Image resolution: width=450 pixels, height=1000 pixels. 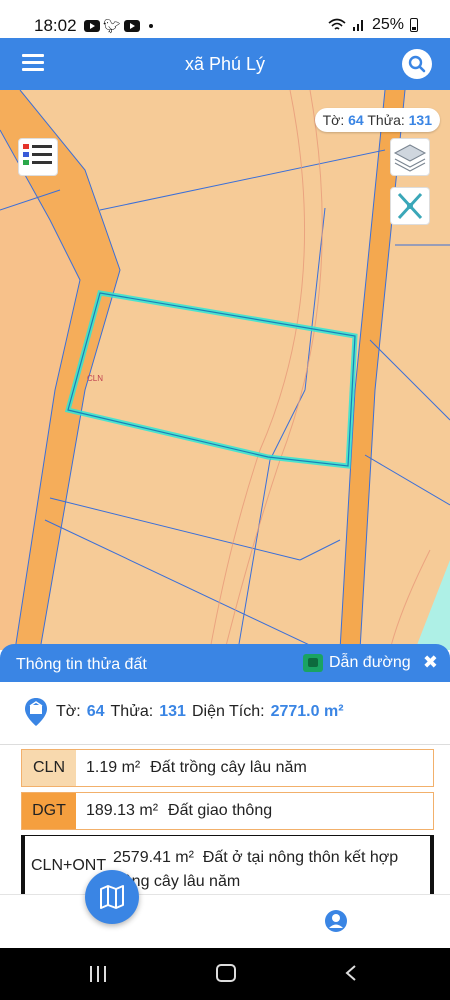 I want to click on layers-icon, so click(x=410, y=158).